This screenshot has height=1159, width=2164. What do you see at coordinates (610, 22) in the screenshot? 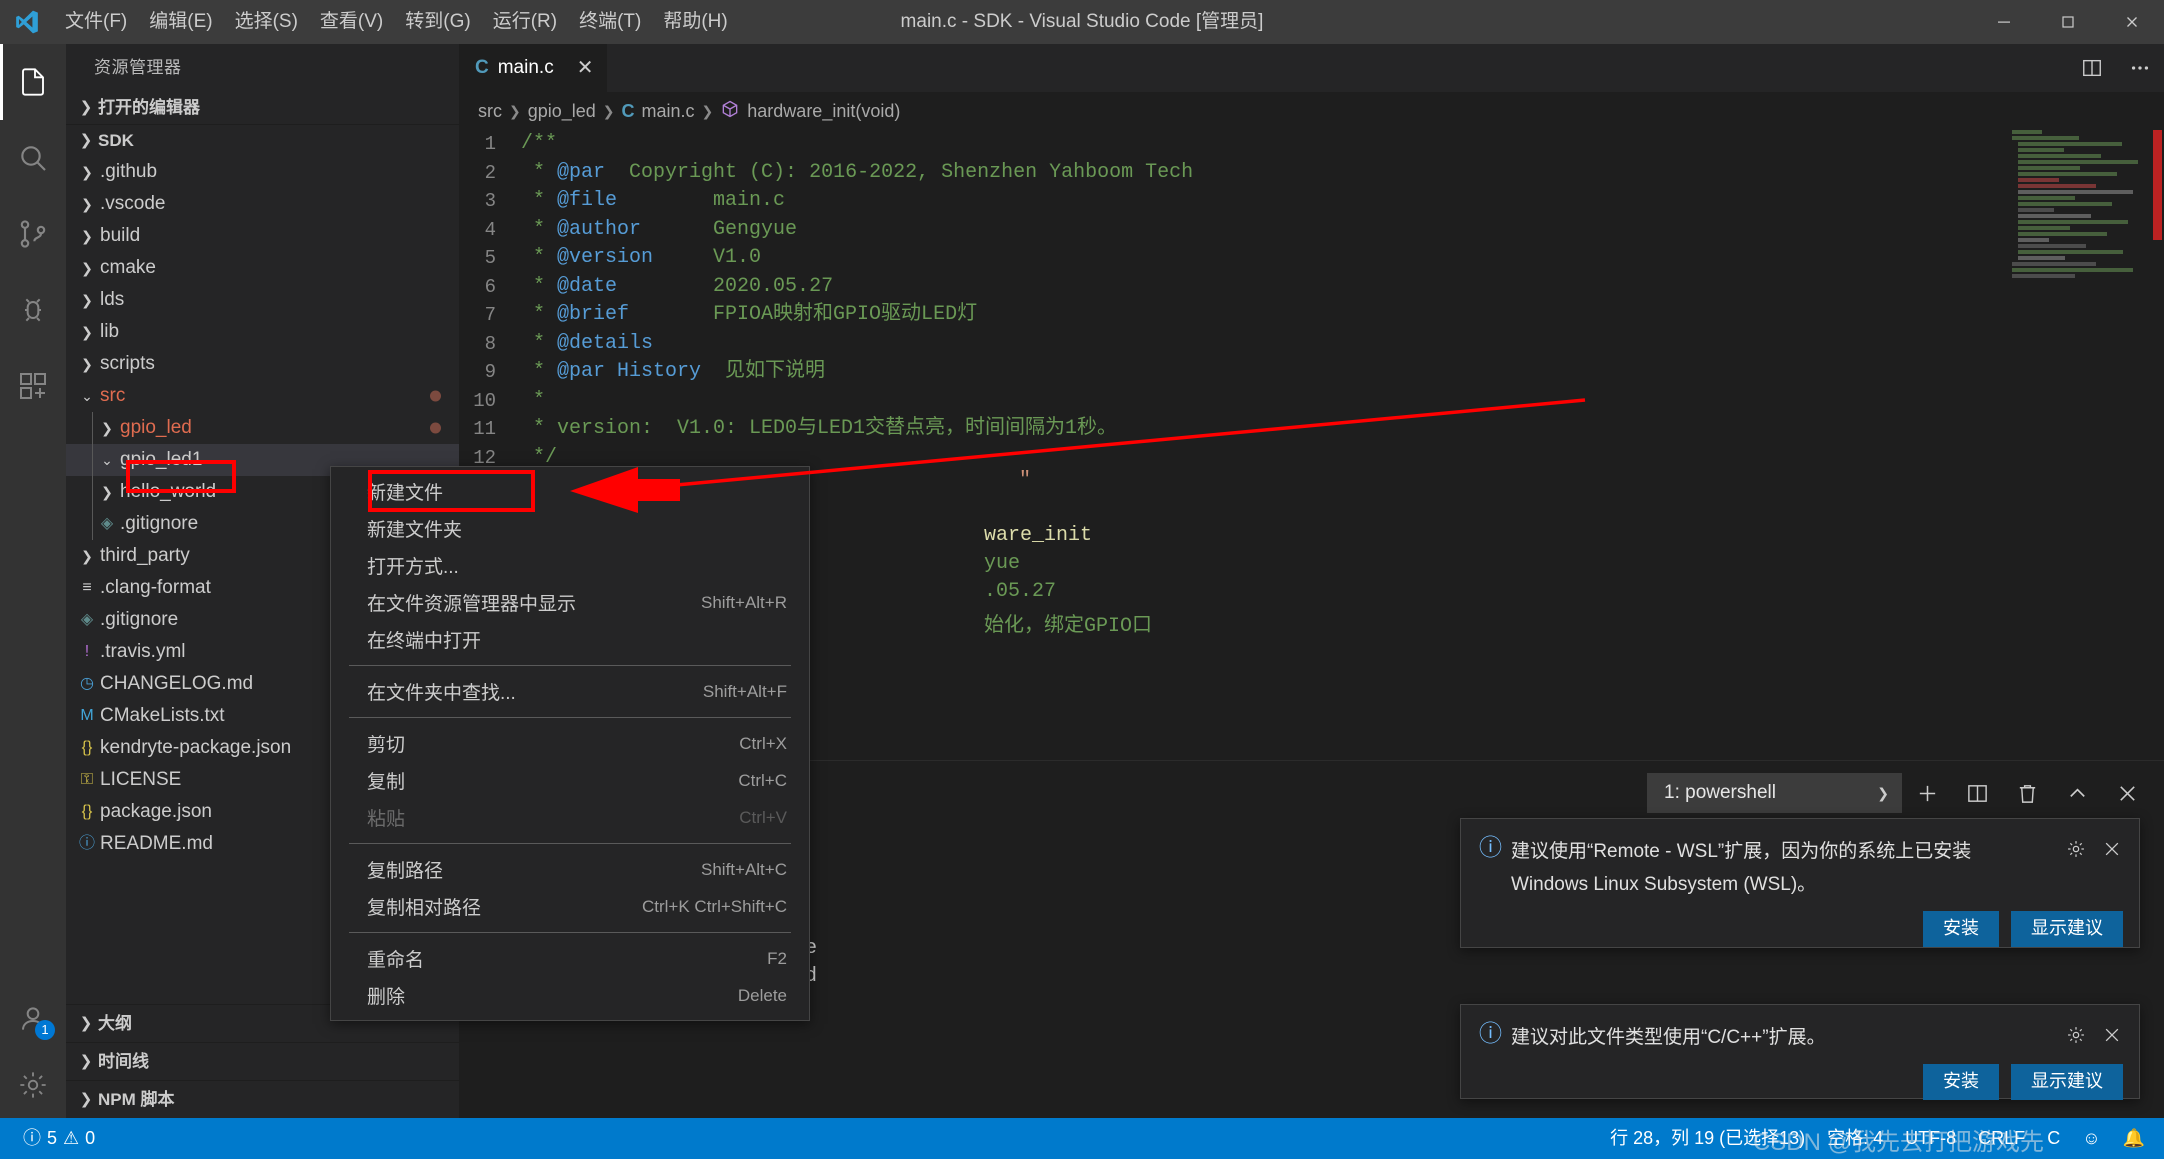
I see `menu-terminal: 终端(T)` at bounding box center [610, 22].